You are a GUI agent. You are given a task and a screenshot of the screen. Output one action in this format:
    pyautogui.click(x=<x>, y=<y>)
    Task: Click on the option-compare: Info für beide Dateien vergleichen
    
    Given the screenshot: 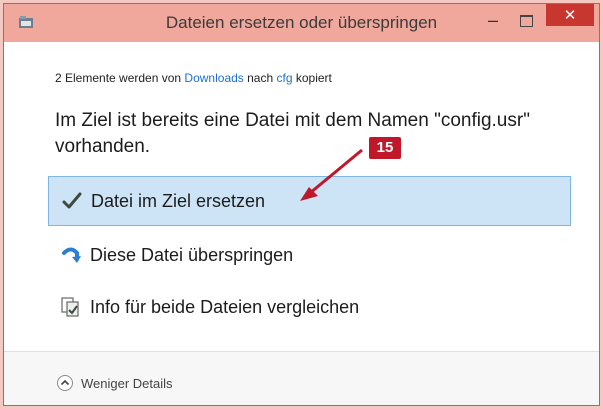 What is the action you would take?
    pyautogui.click(x=309, y=307)
    